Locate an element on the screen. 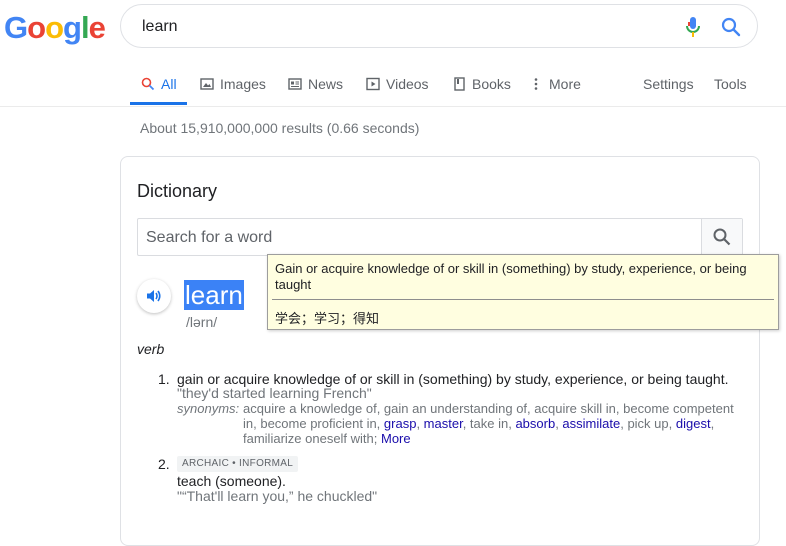 The image size is (786, 546). tab-label: Tools is located at coordinates (730, 84).